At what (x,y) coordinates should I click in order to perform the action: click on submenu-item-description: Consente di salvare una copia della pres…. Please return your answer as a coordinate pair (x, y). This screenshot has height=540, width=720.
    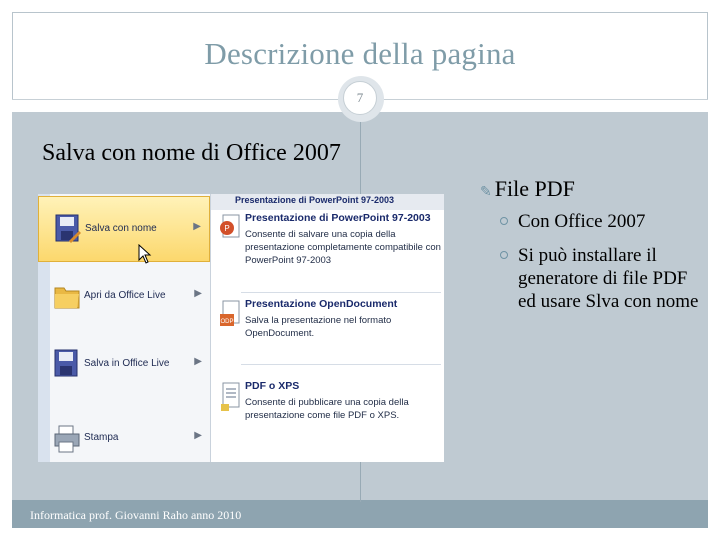
    Looking at the image, I should click on (343, 247).